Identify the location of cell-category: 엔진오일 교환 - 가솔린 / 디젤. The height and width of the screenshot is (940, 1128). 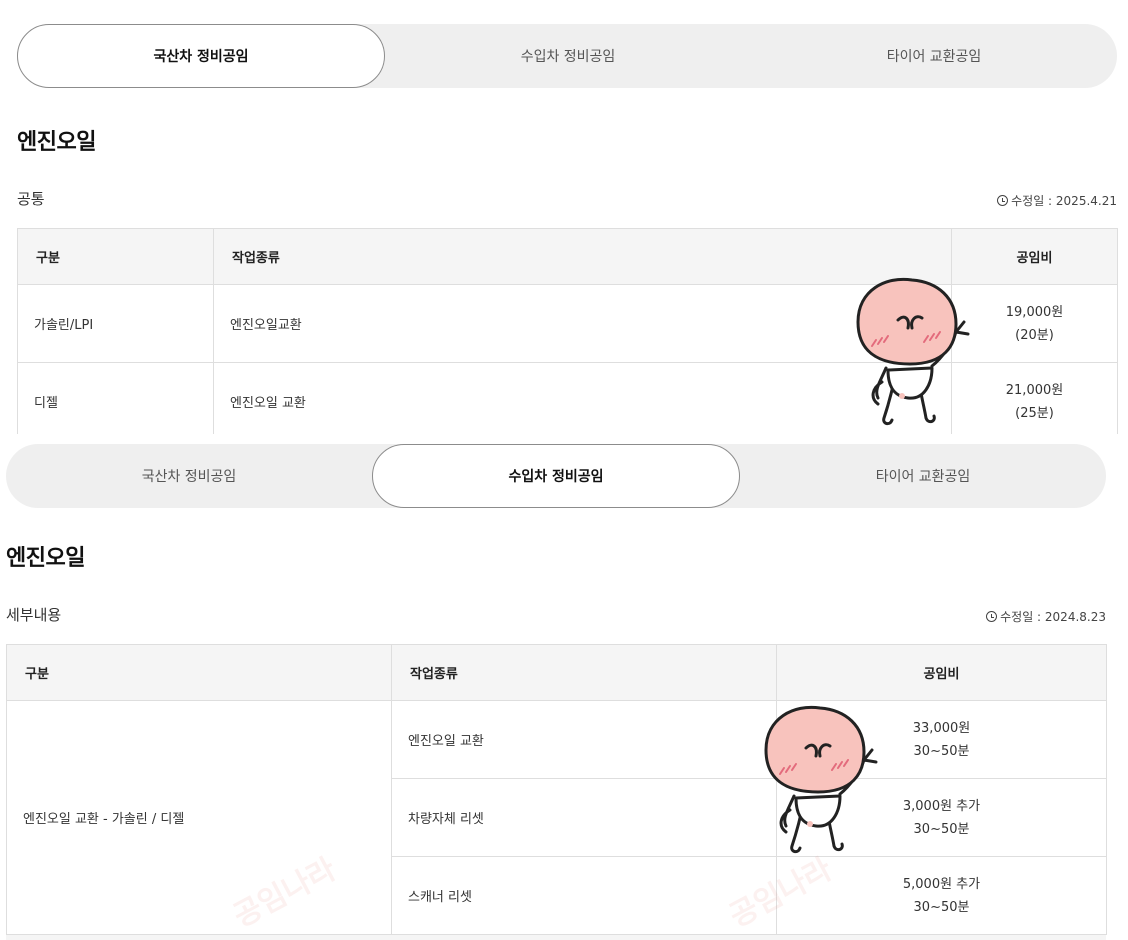
(199, 817).